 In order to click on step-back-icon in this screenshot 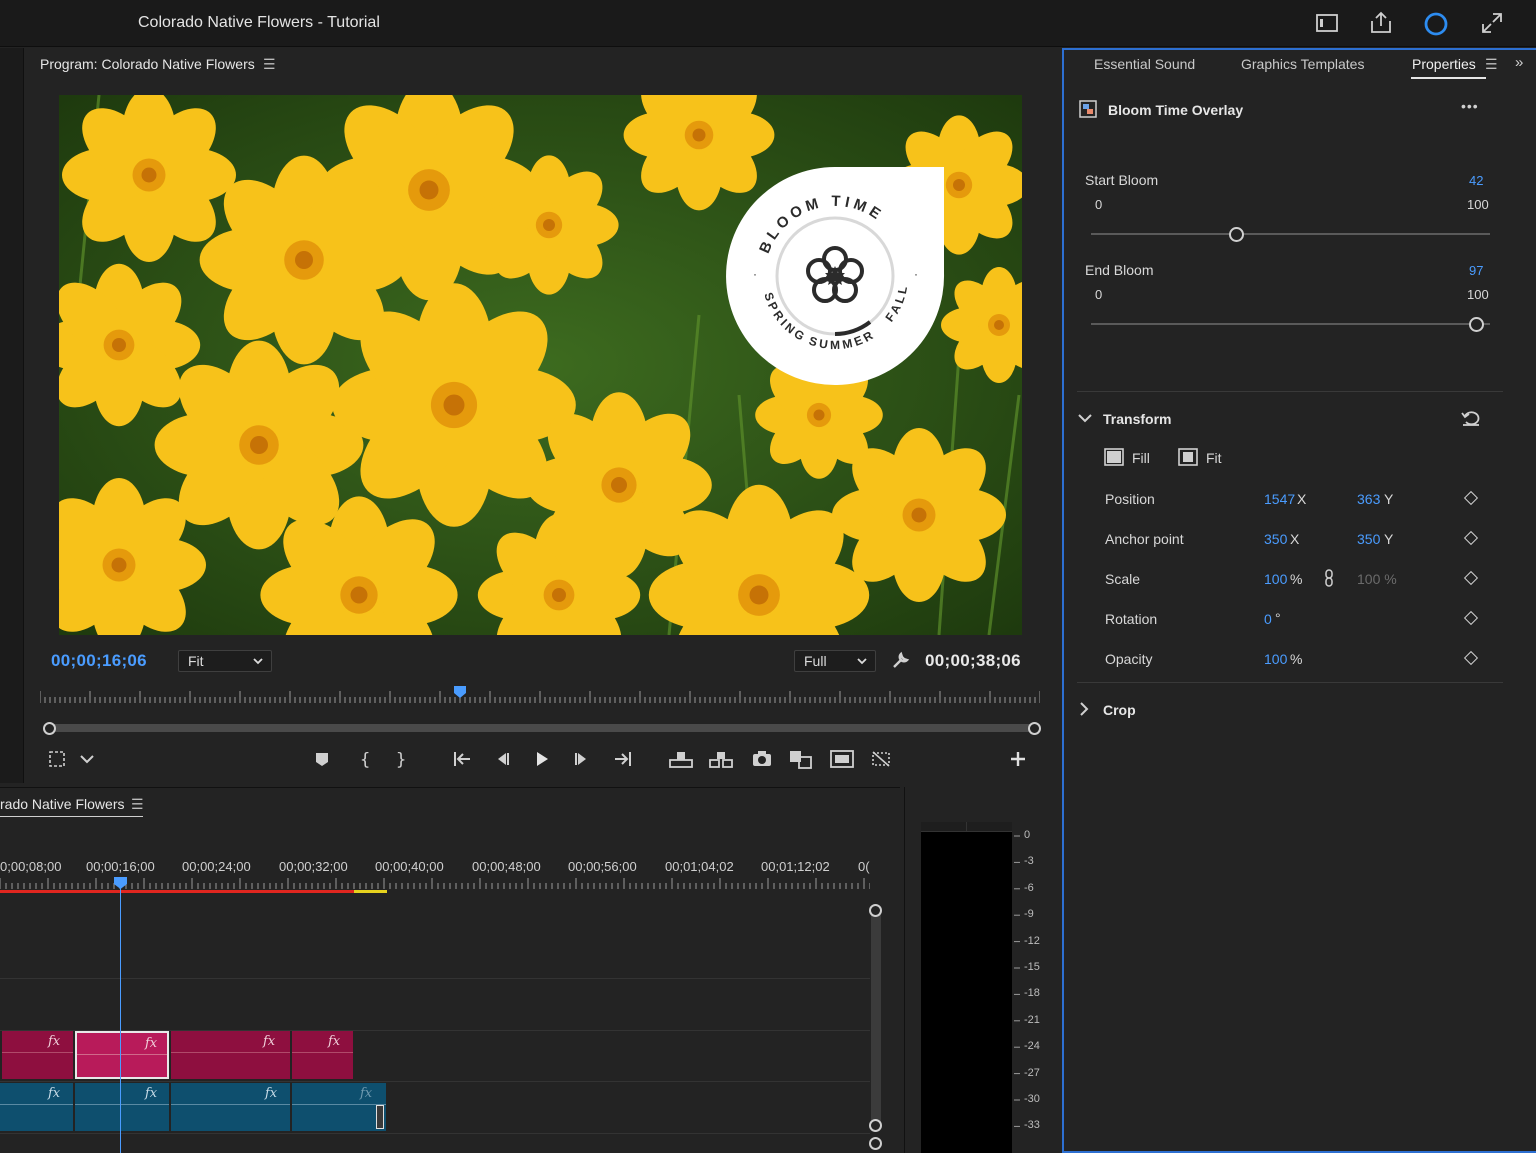, I will do `click(503, 759)`.